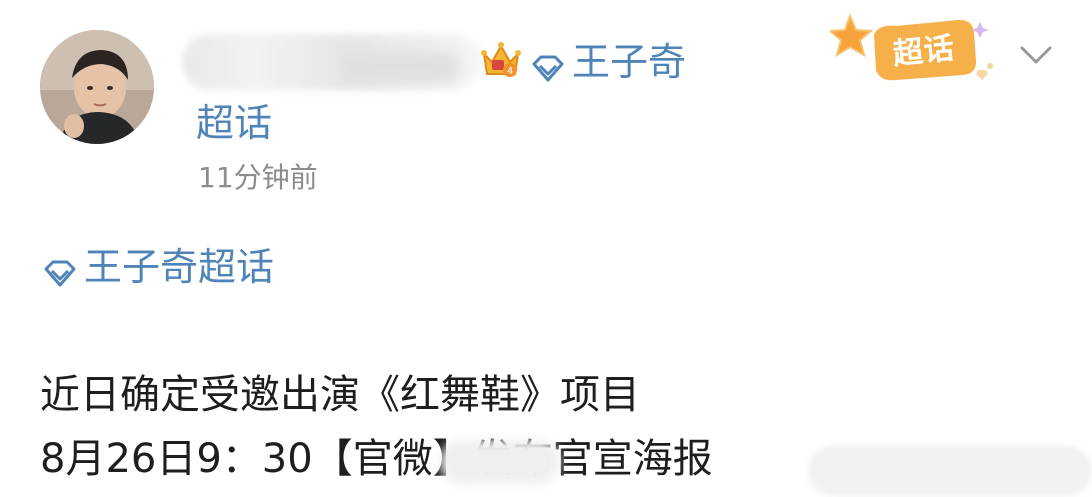 The image size is (1092, 497). What do you see at coordinates (340, 395) in the screenshot?
I see `post-body-line-1: 近日确定受邀出演《红舞鞋》项目` at bounding box center [340, 395].